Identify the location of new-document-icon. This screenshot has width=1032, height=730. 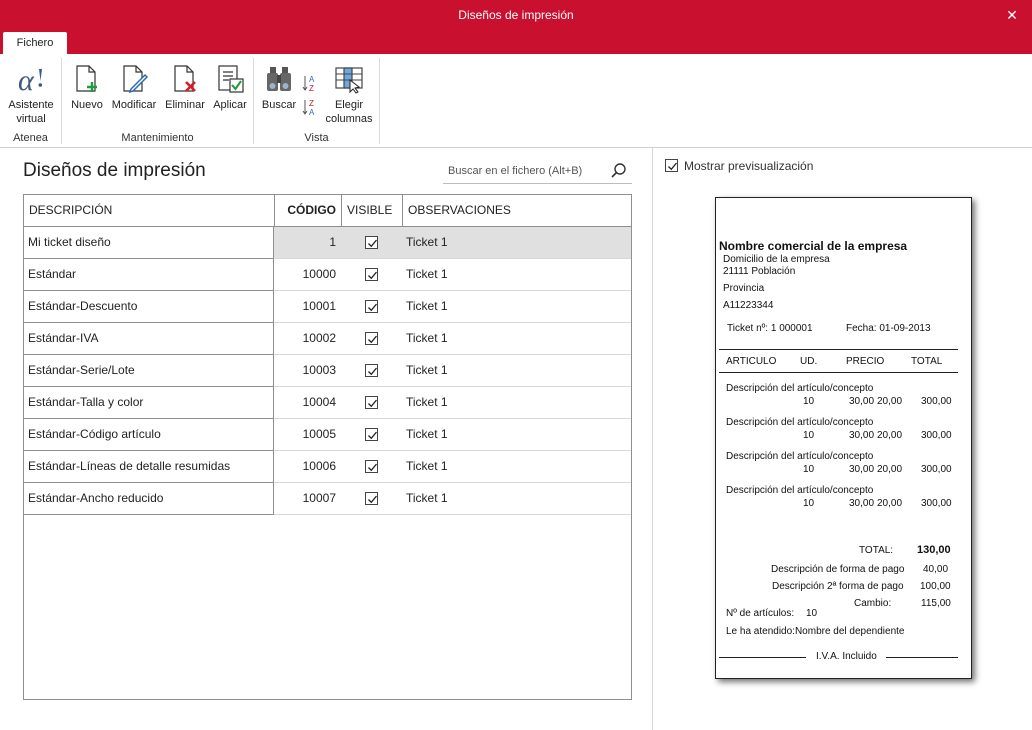
(86, 78).